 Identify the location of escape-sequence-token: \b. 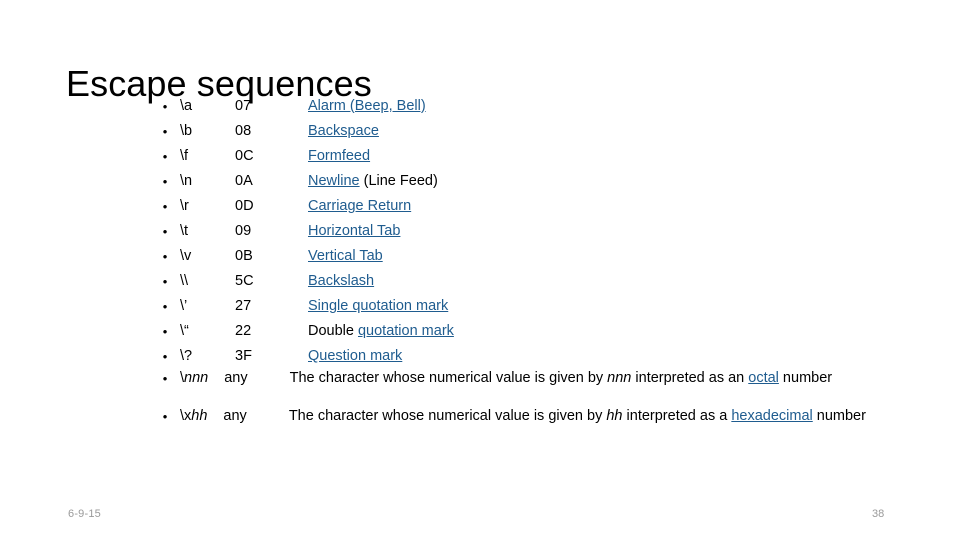
(186, 131).